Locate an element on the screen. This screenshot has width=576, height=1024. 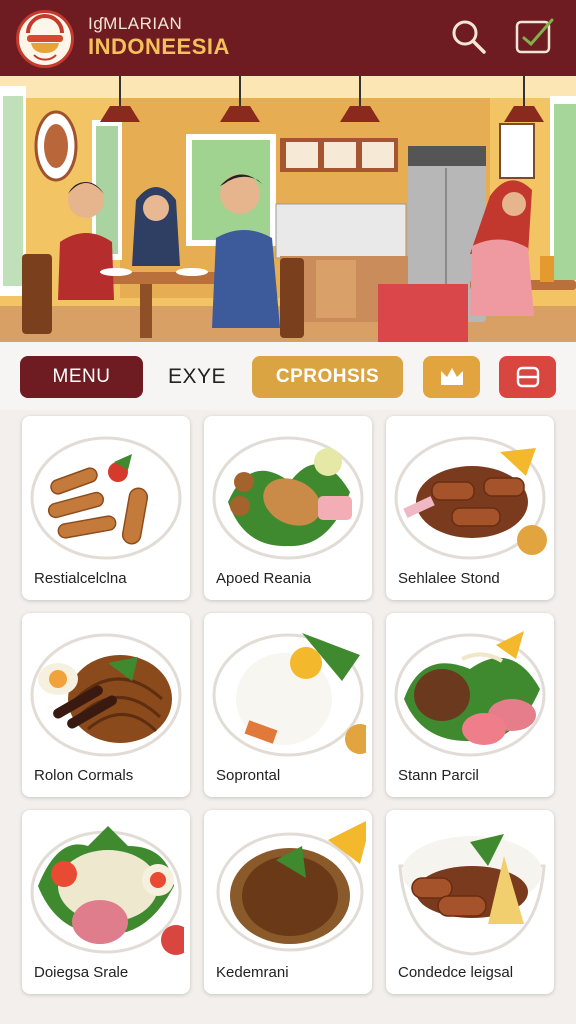
dish-card: Stann Parcil is located at coordinates (470, 705).